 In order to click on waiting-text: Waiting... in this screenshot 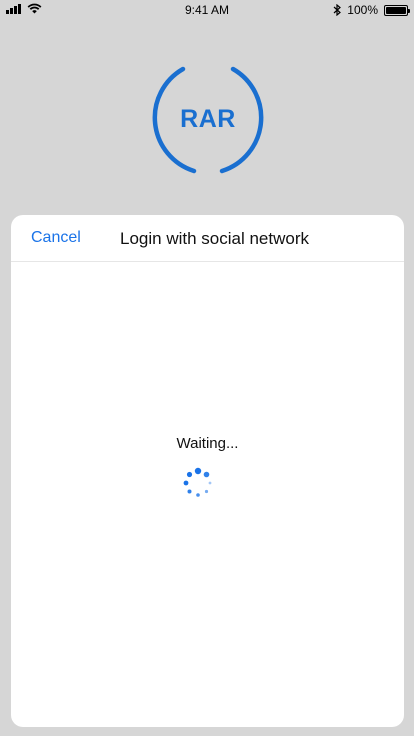, I will do `click(207, 443)`.